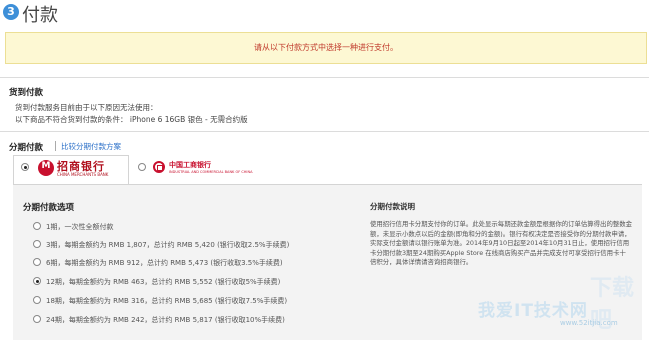  What do you see at coordinates (79, 227) in the screenshot?
I see `option-label-1: 1期，一次性全额付款` at bounding box center [79, 227].